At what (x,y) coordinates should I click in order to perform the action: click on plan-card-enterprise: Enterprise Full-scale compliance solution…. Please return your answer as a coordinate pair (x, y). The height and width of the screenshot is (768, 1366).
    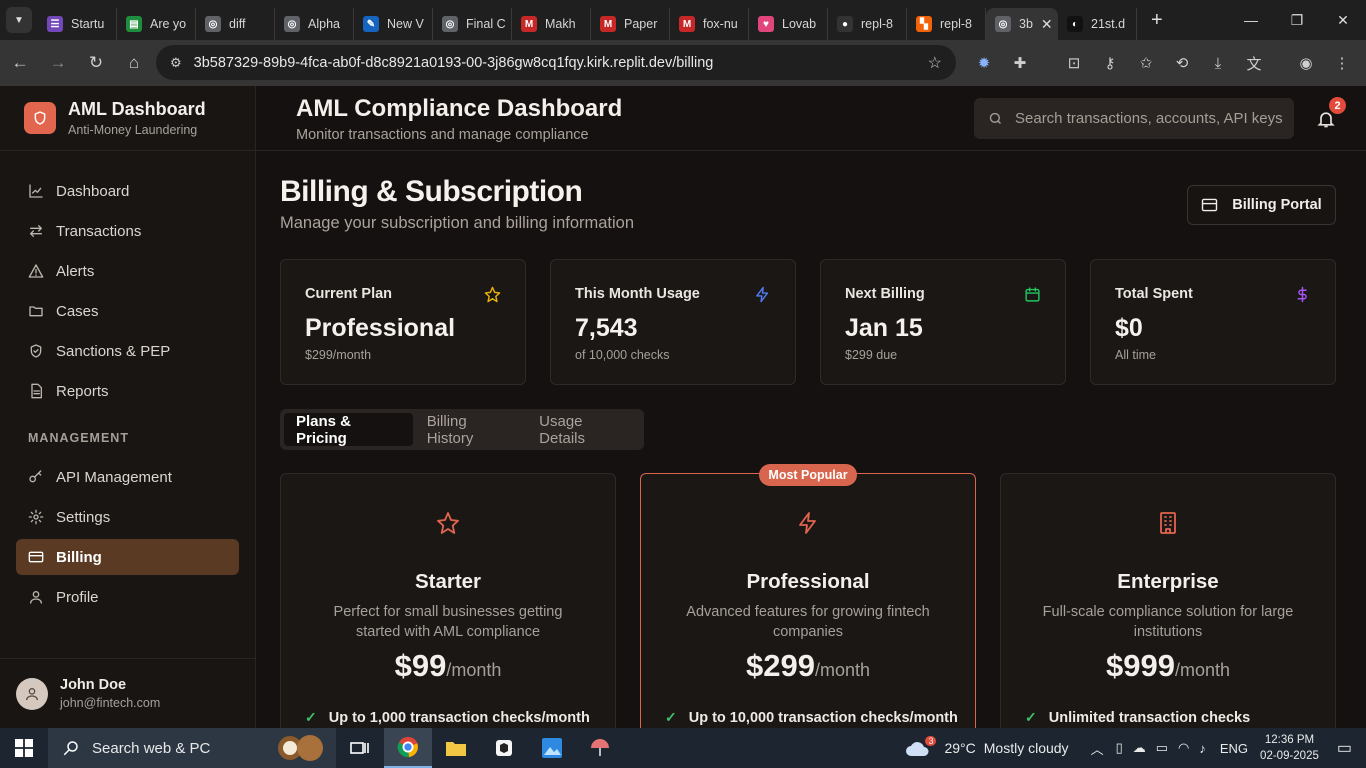
    Looking at the image, I should click on (1168, 600).